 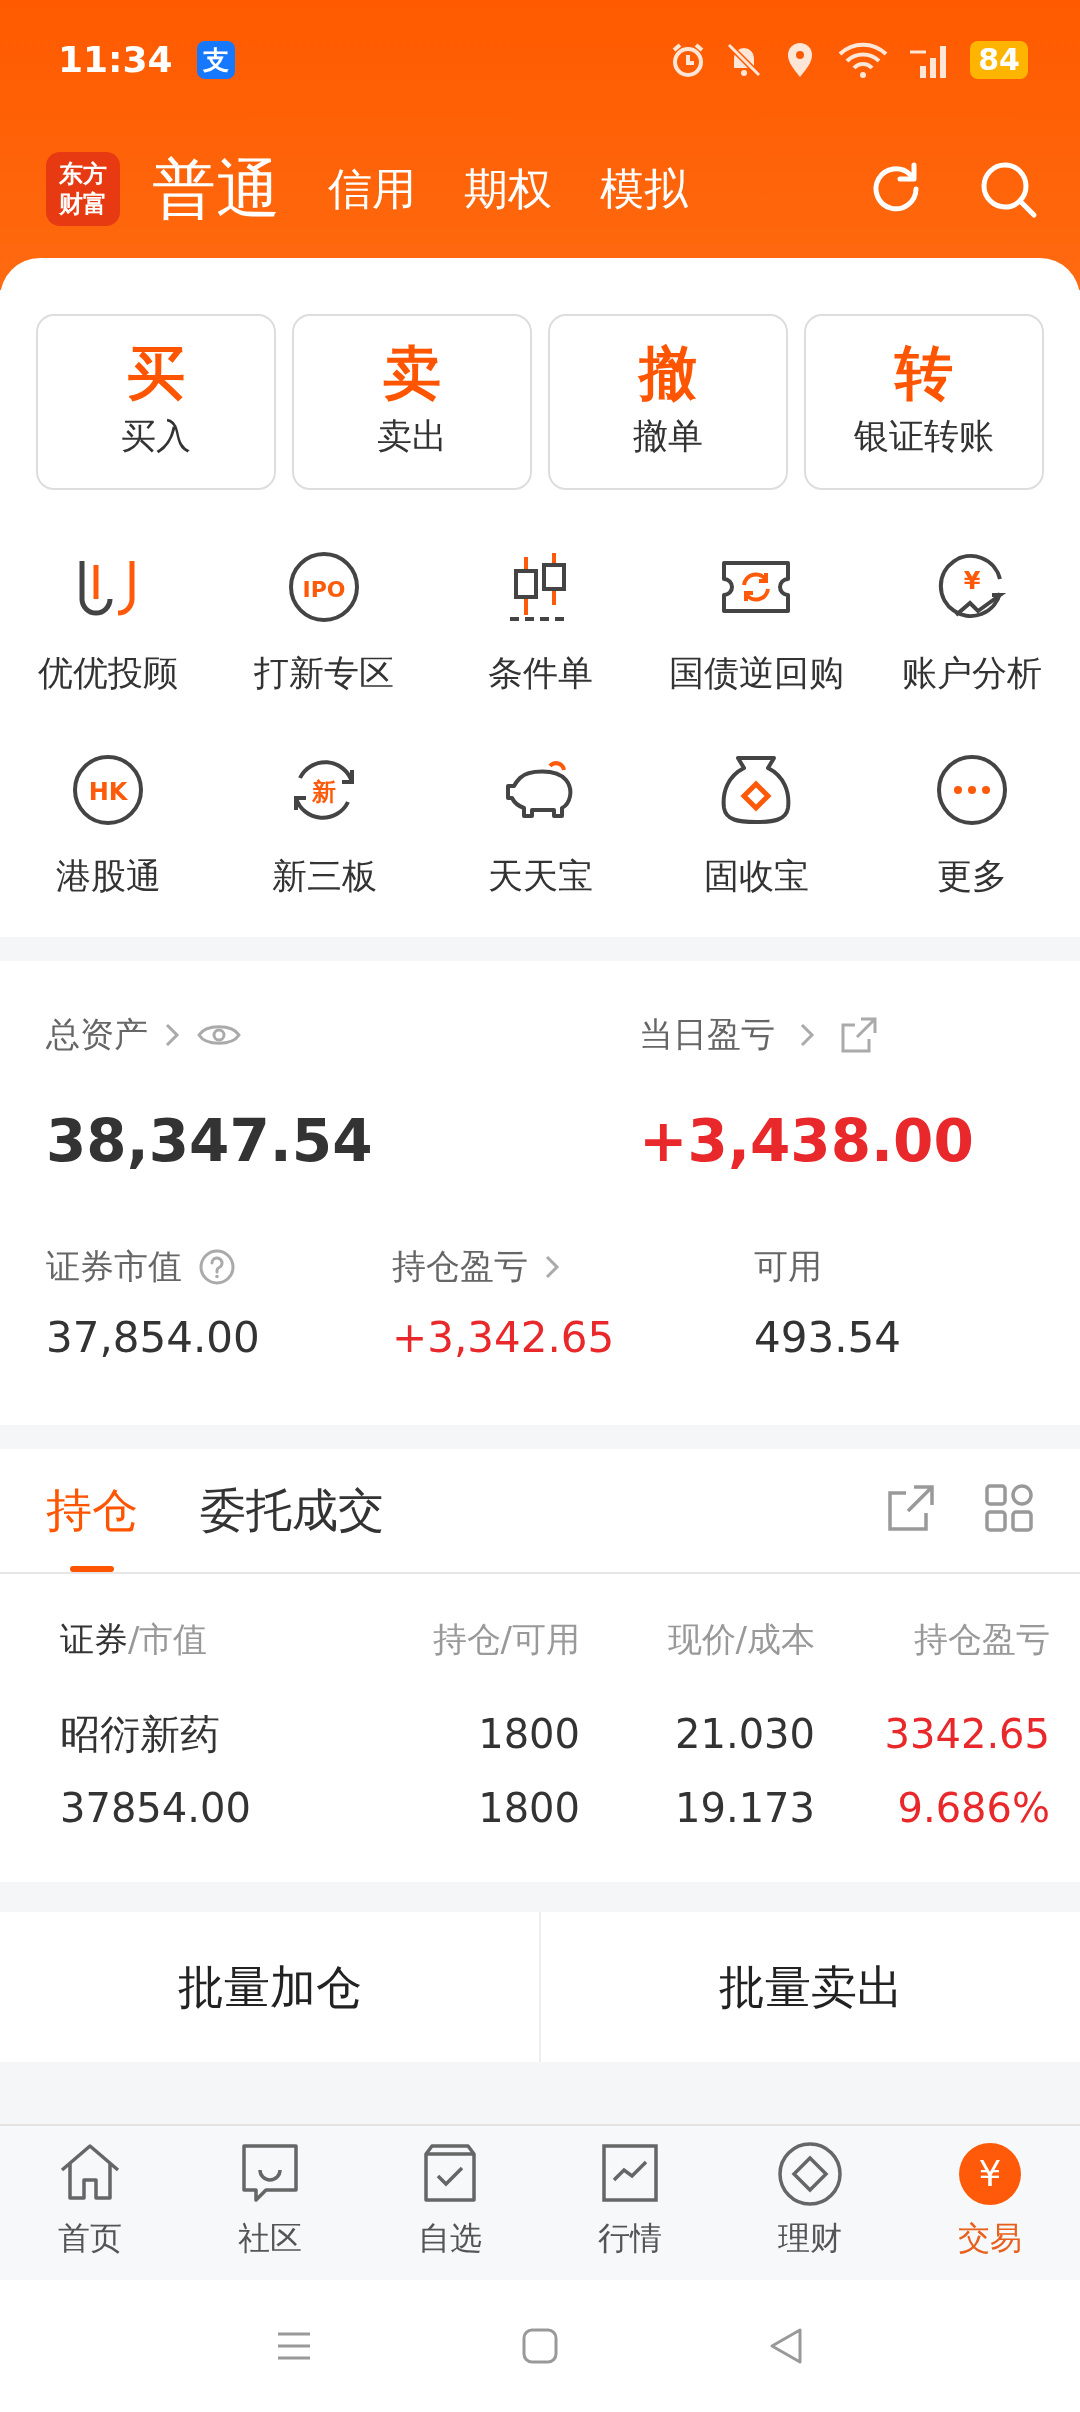 What do you see at coordinates (140, 1735) in the screenshot?
I see `stock-name: 昭衍新药` at bounding box center [140, 1735].